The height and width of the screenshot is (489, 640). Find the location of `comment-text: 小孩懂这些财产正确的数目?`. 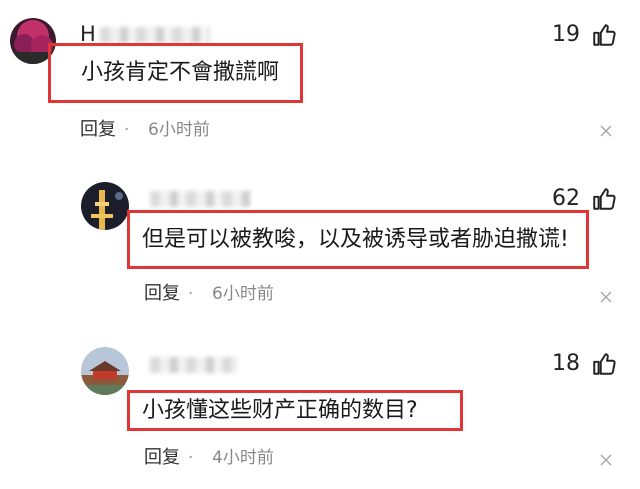

comment-text: 小孩懂这些财产正确的数目? is located at coordinates (280, 410).